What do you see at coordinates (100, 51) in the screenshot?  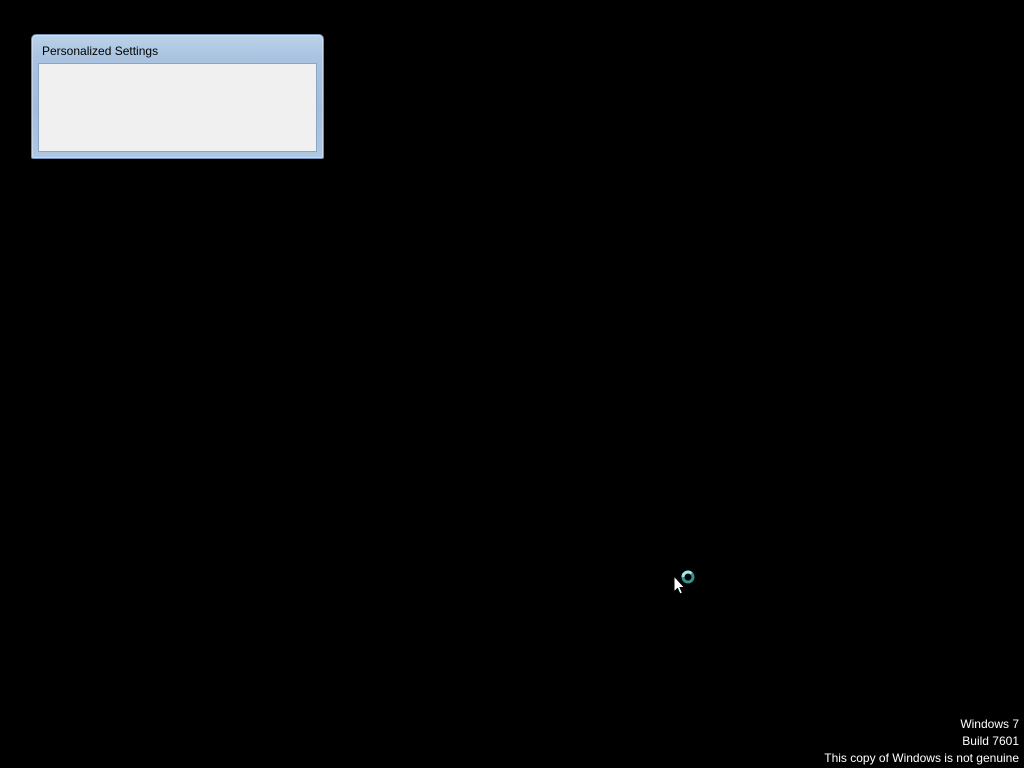 I see `window-title: Personalized Settings` at bounding box center [100, 51].